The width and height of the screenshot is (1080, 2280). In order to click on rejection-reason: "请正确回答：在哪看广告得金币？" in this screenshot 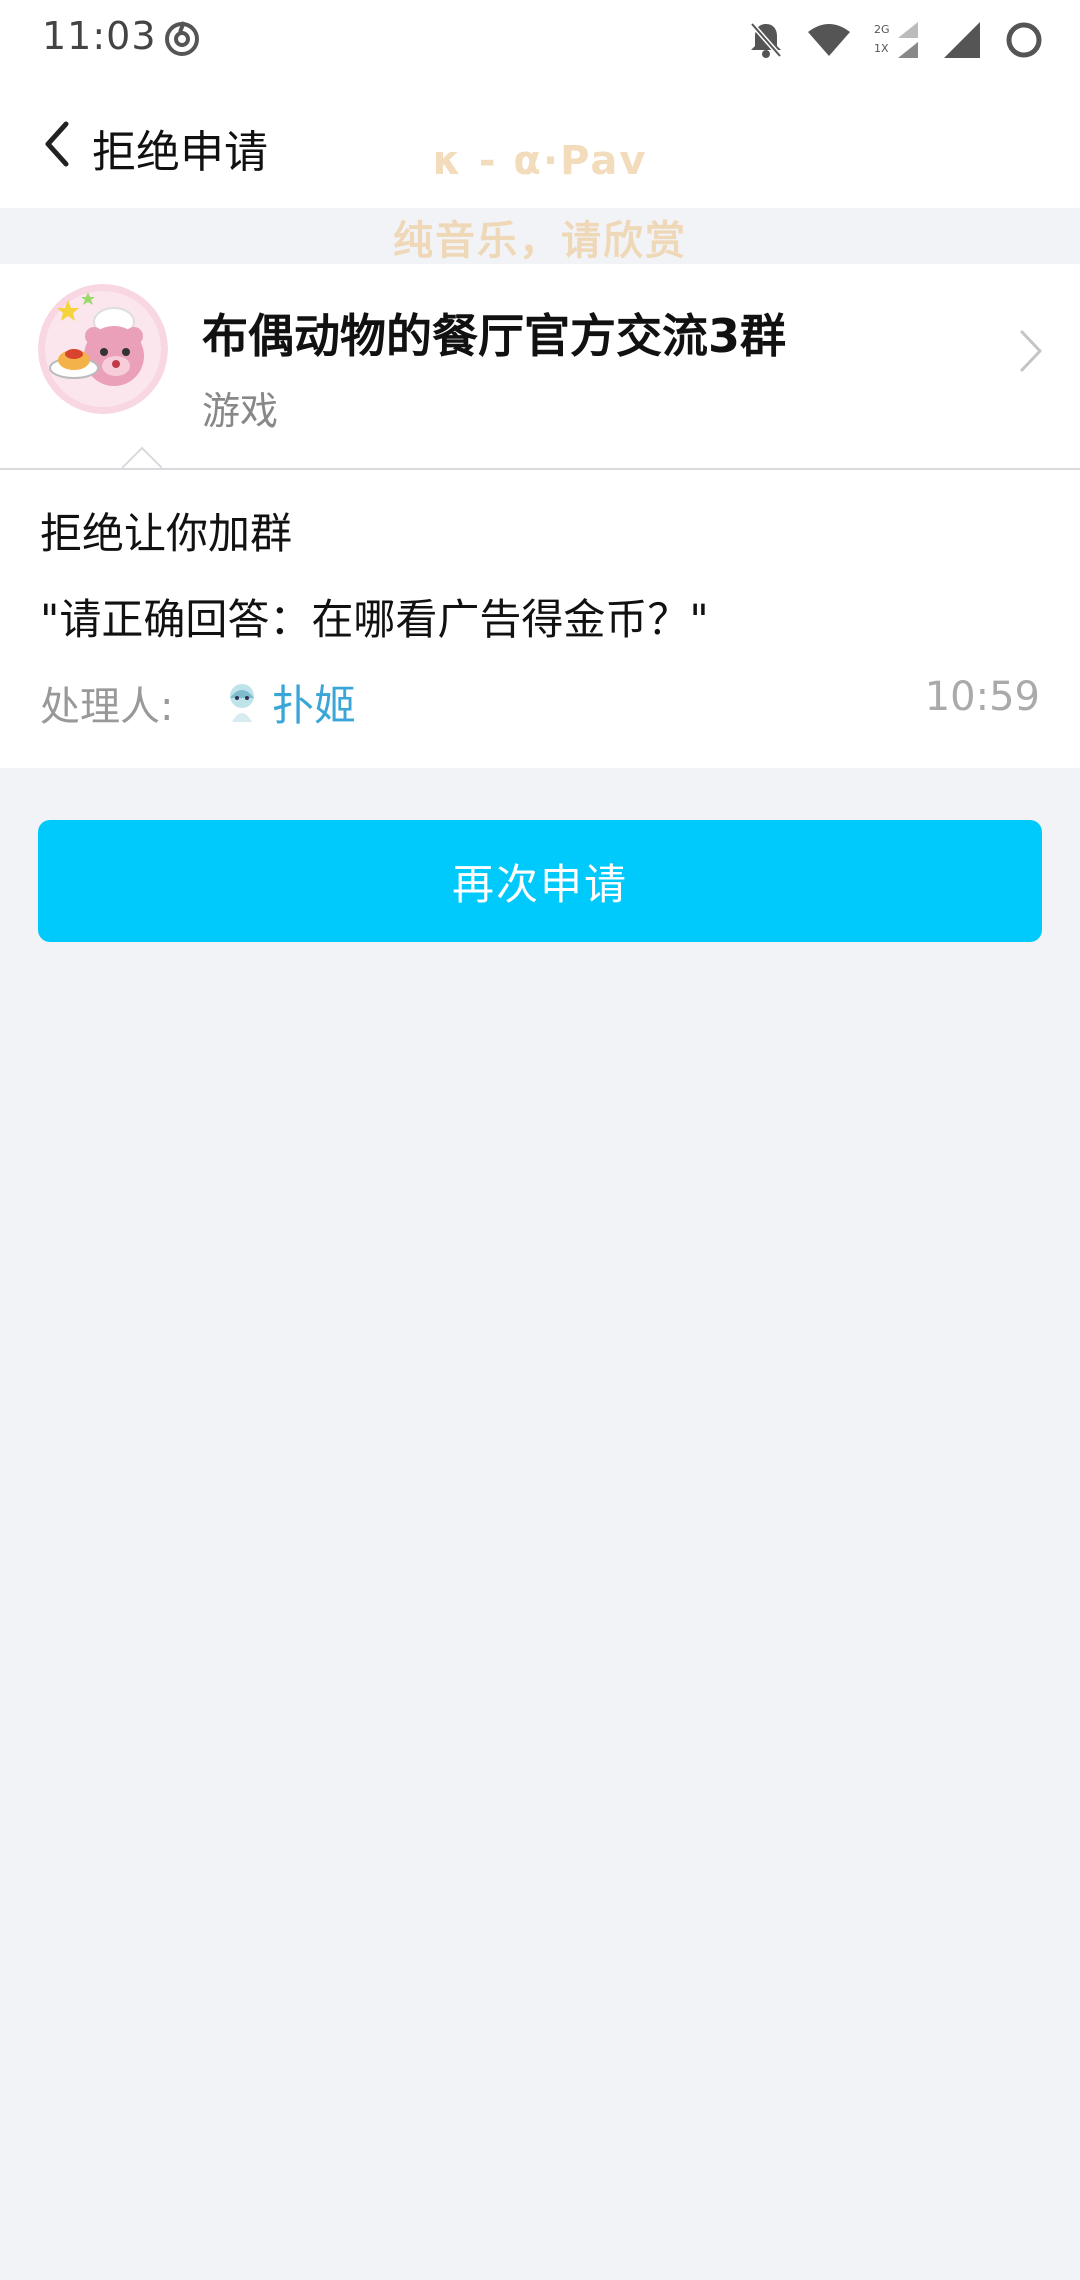, I will do `click(374, 619)`.